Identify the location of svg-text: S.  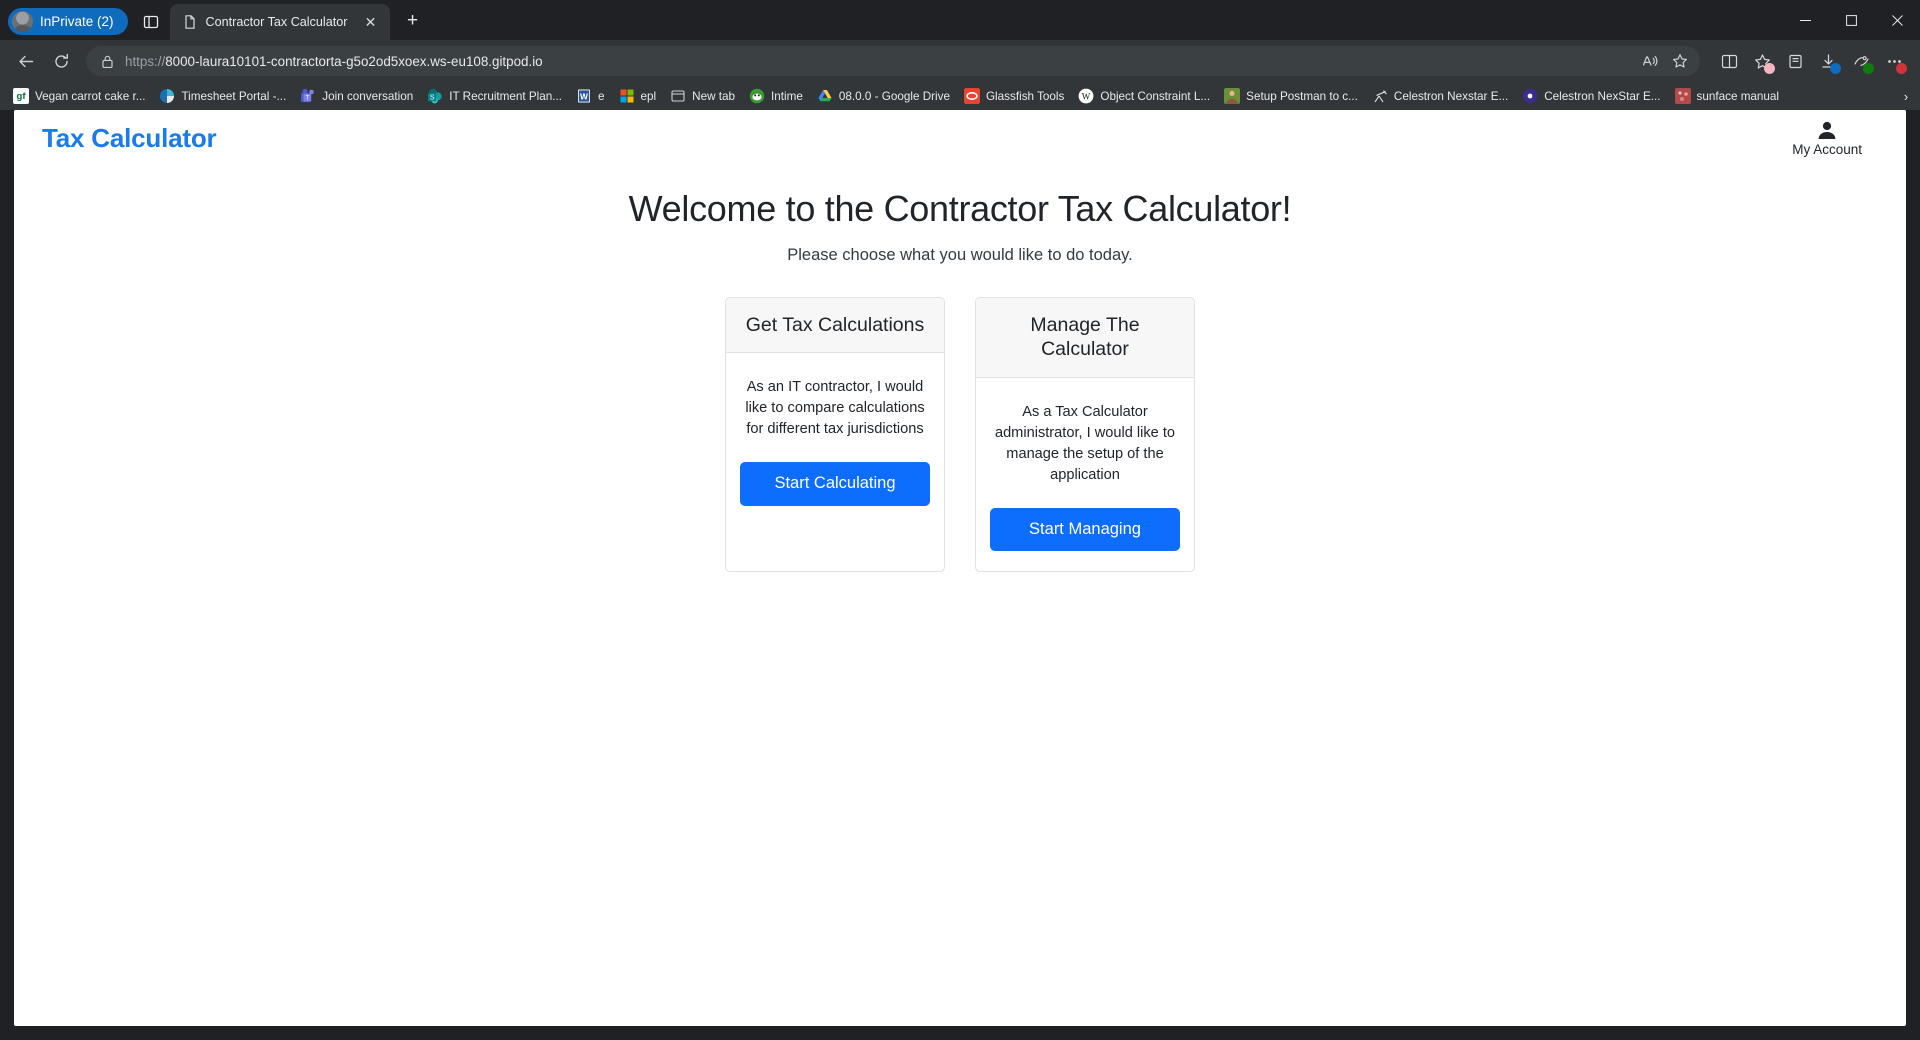
(432, 98).